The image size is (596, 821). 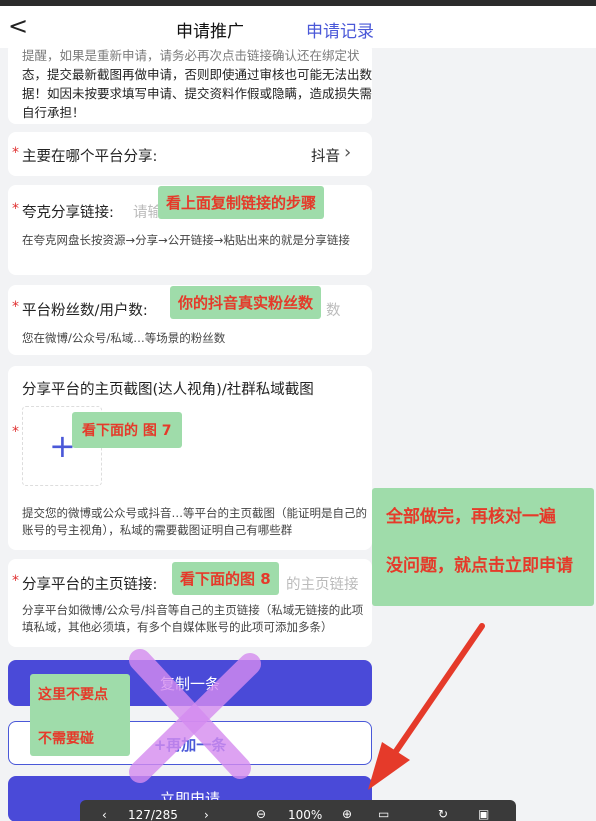 I want to click on rotate-icon: ↻, so click(x=443, y=814).